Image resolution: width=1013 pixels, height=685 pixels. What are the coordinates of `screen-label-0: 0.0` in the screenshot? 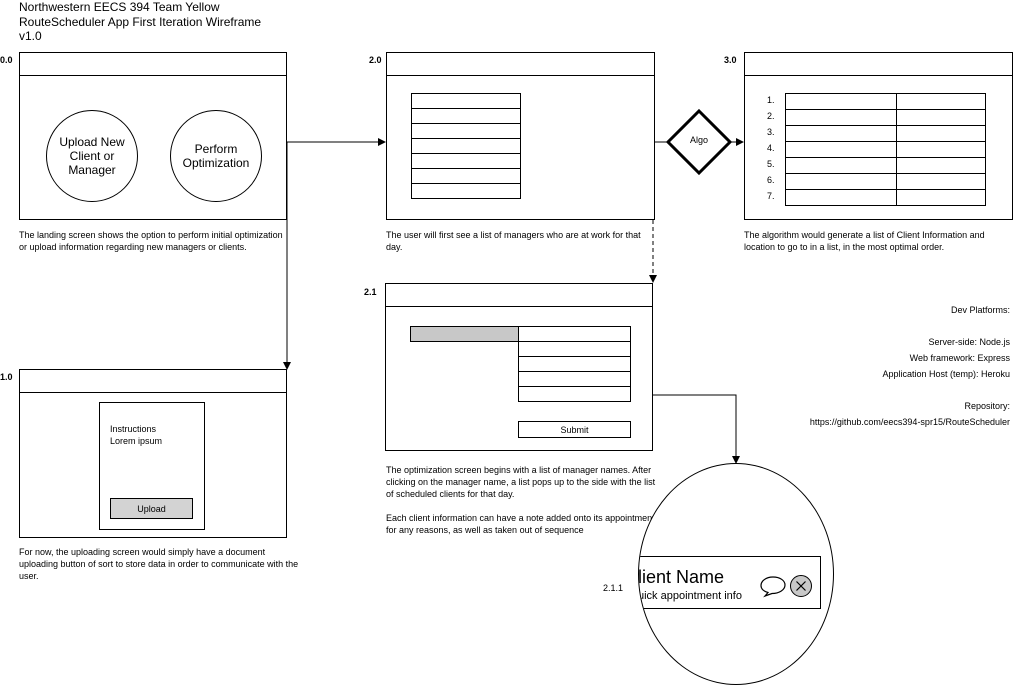 It's located at (6, 60).